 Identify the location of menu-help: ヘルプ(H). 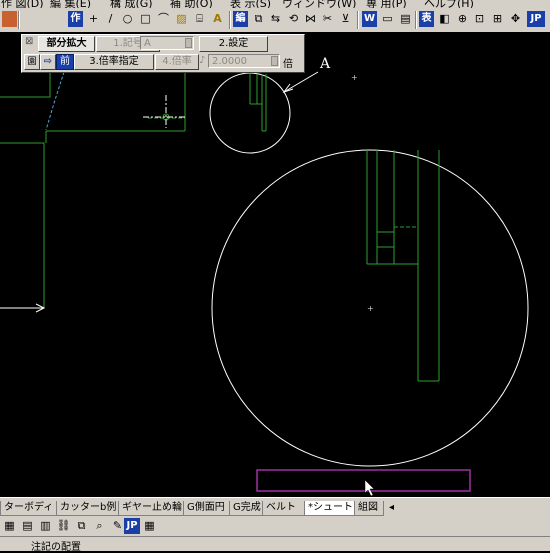
(449, 4).